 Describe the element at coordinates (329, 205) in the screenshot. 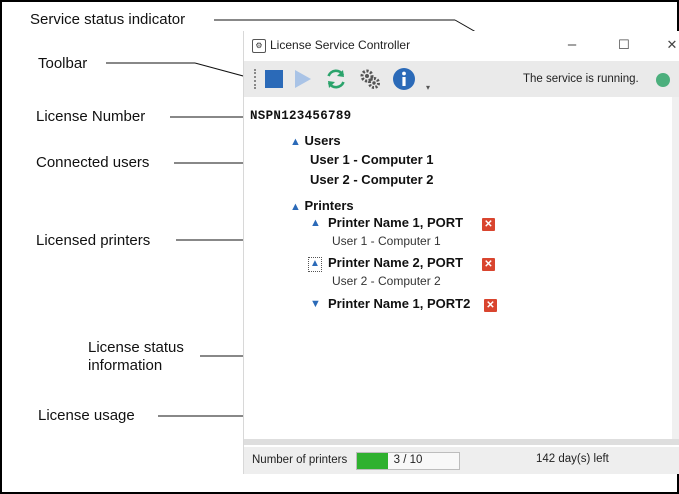

I see `printers-header: Printers` at that location.